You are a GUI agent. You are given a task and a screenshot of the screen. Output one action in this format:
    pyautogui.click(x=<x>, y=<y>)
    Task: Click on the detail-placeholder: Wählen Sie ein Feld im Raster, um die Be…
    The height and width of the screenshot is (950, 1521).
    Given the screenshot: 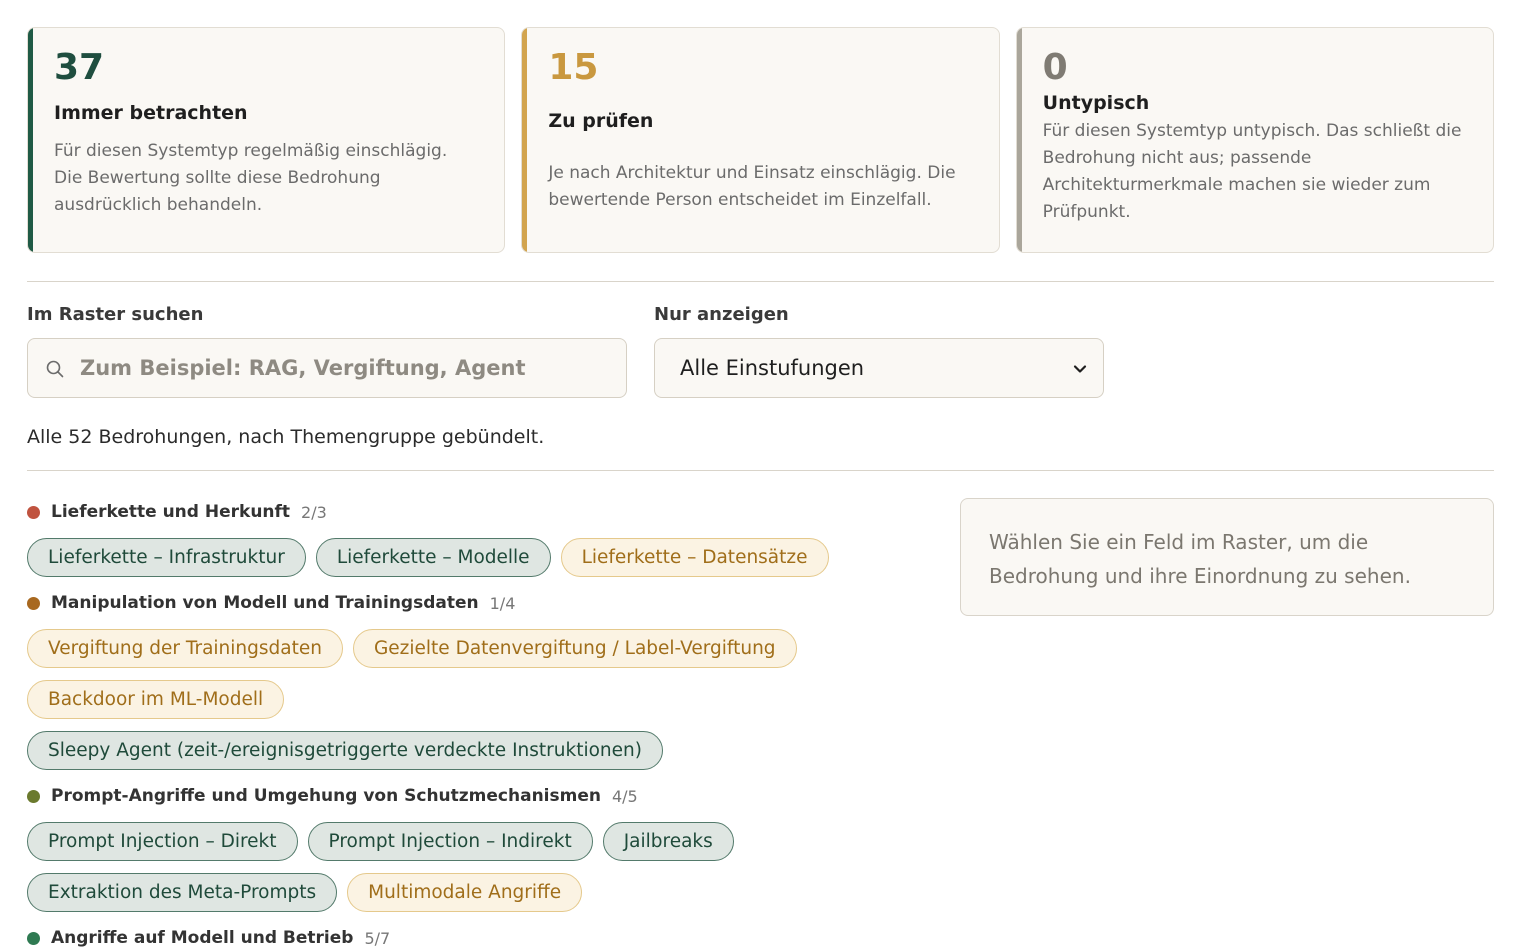 What is the action you would take?
    pyautogui.click(x=1200, y=559)
    